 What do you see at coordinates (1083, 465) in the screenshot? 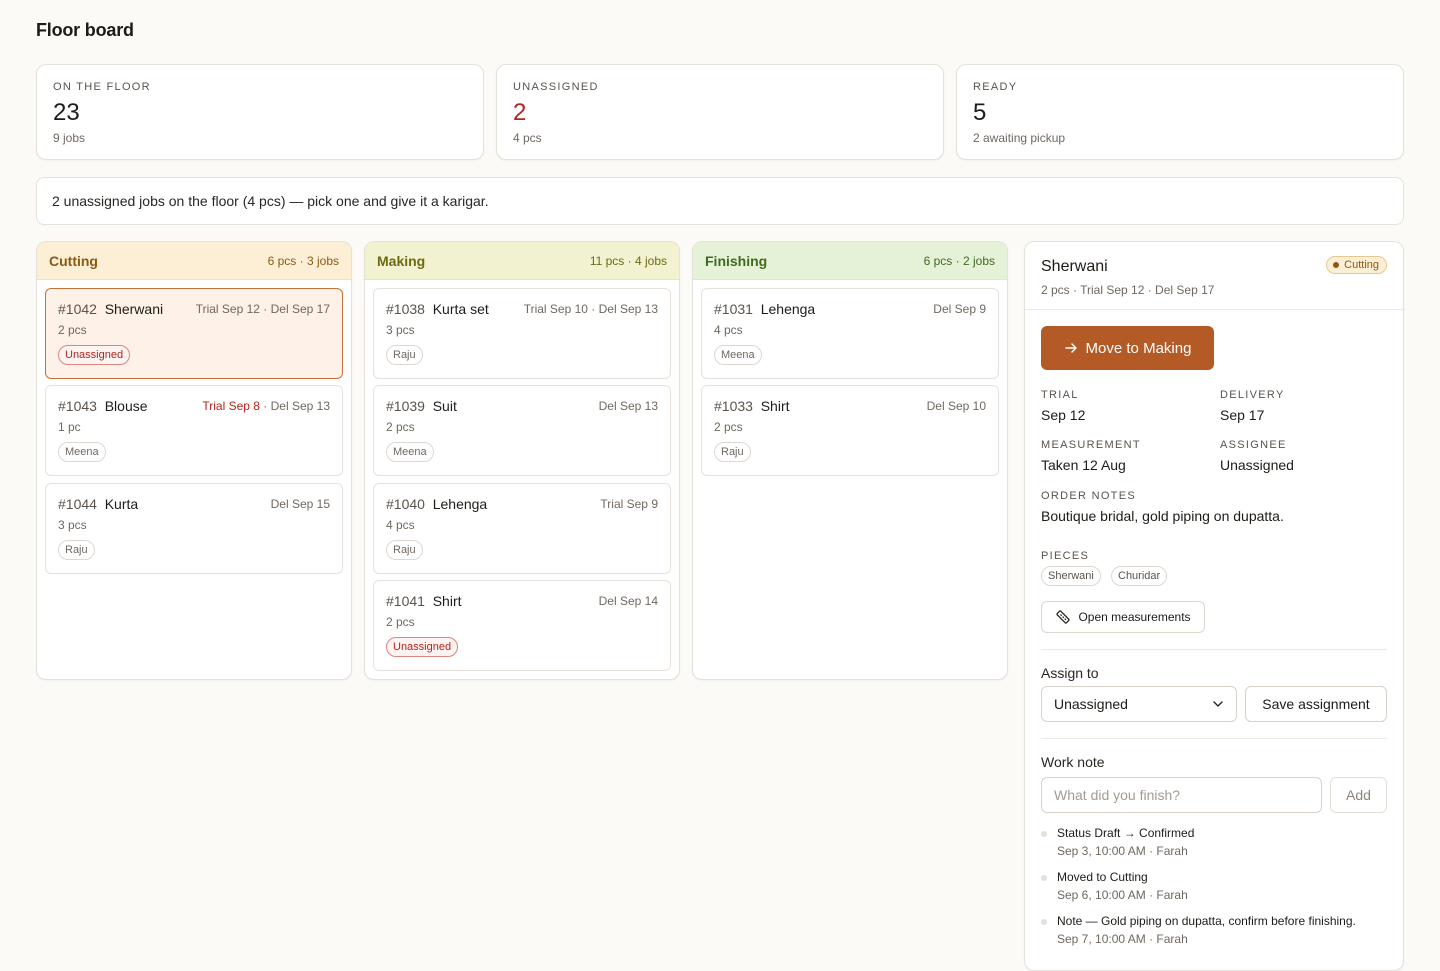
I see `measurement-value: Taken 12 Aug` at bounding box center [1083, 465].